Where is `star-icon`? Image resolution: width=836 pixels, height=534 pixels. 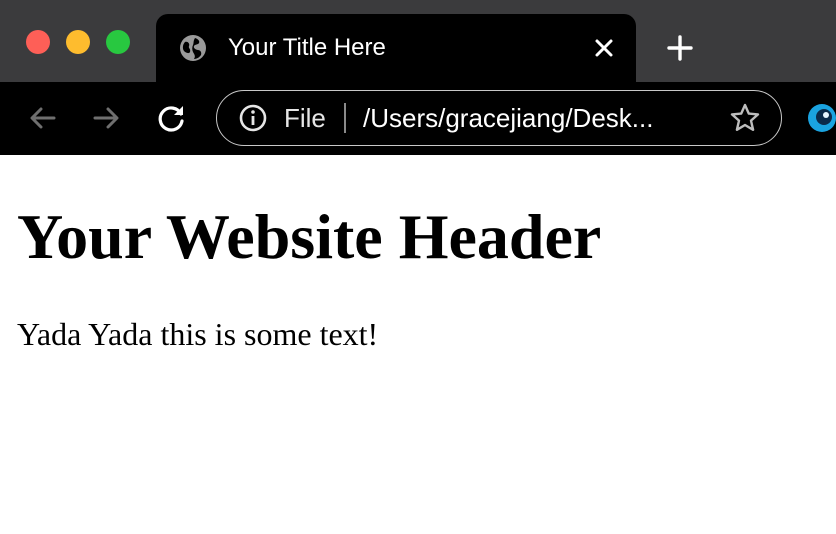
star-icon is located at coordinates (745, 118).